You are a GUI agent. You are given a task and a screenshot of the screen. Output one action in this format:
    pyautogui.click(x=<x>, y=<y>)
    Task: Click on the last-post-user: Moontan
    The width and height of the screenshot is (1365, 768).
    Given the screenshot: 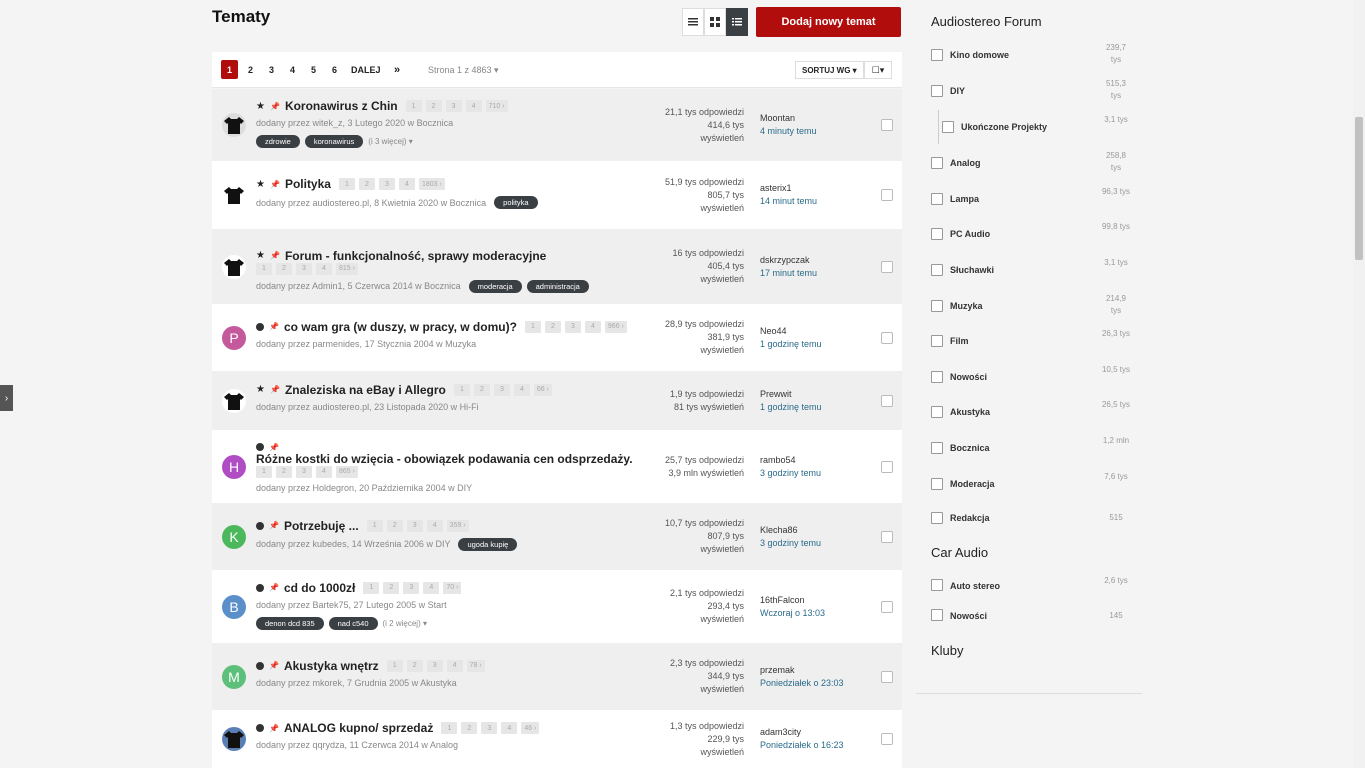 What is the action you would take?
    pyautogui.click(x=788, y=118)
    